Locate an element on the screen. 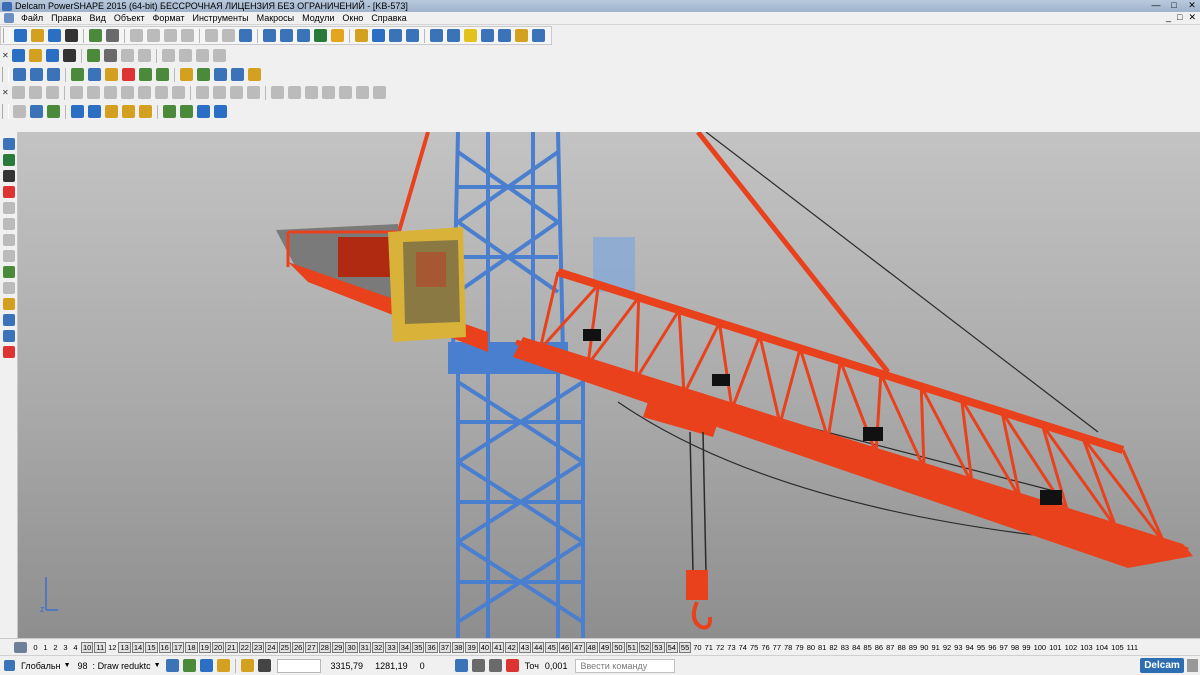  workplane-icon is located at coordinates (9, 665).